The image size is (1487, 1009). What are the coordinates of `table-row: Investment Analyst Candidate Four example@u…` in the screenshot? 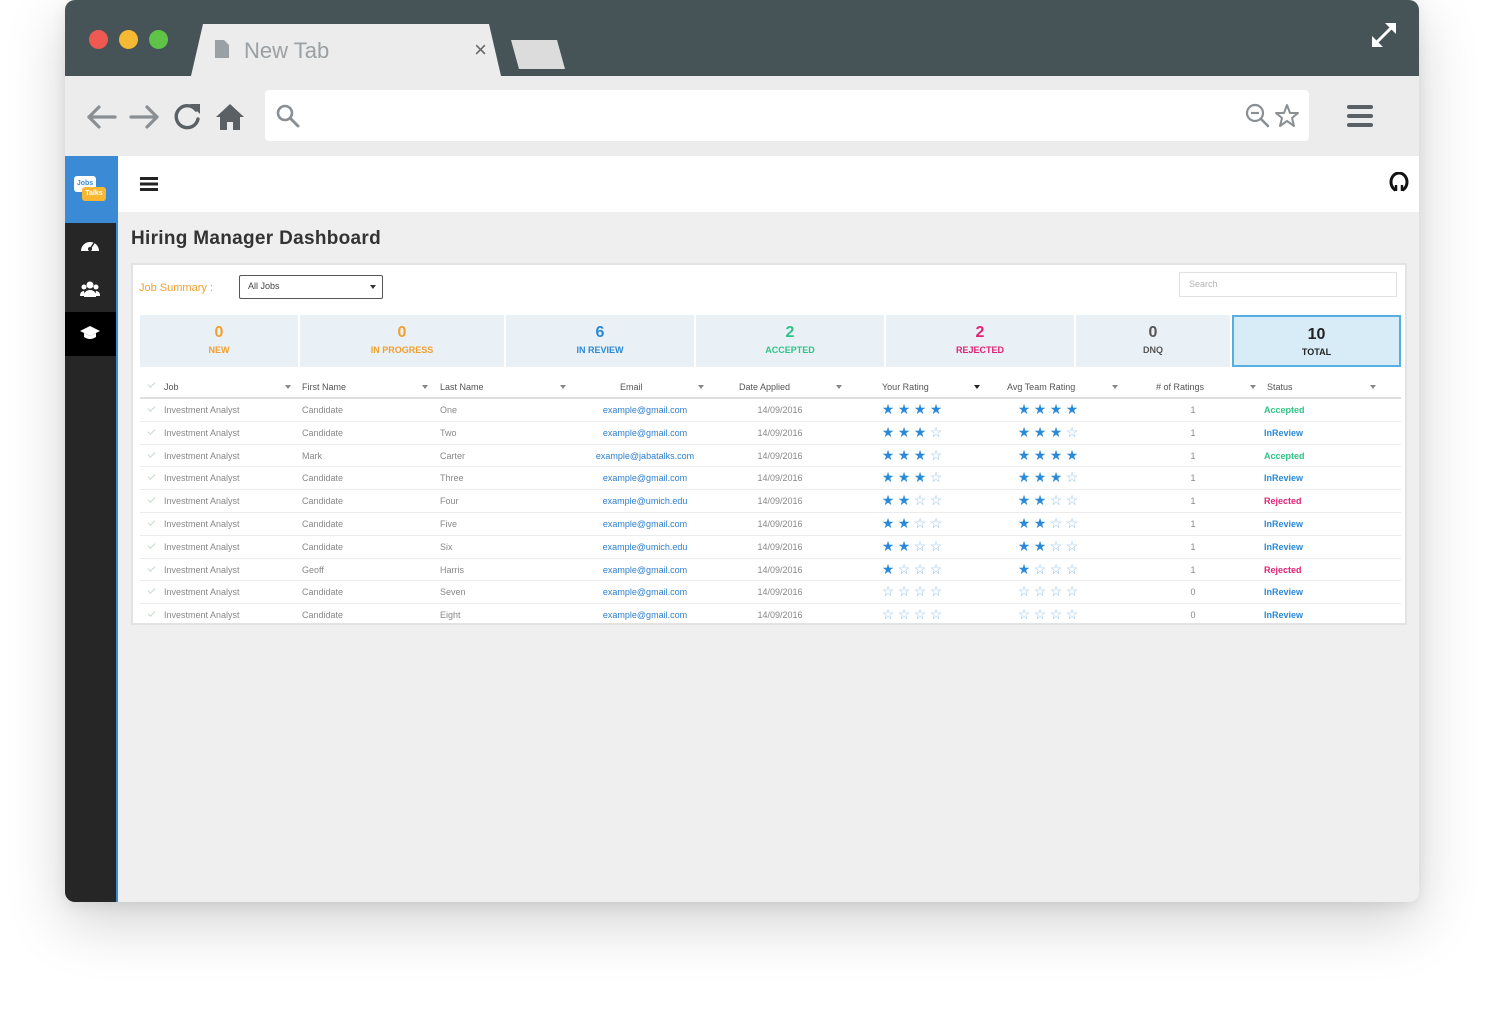 It's located at (770, 501).